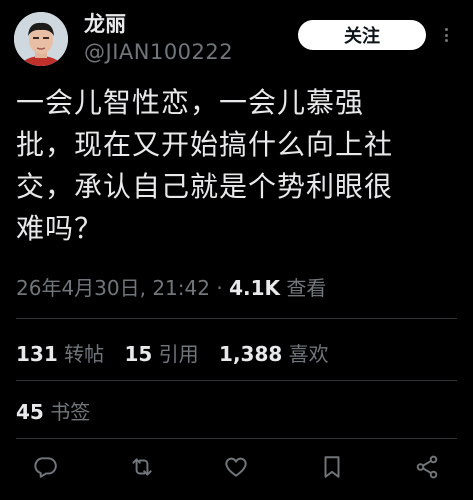 The image size is (473, 500). I want to click on avatar-image, so click(41, 39).